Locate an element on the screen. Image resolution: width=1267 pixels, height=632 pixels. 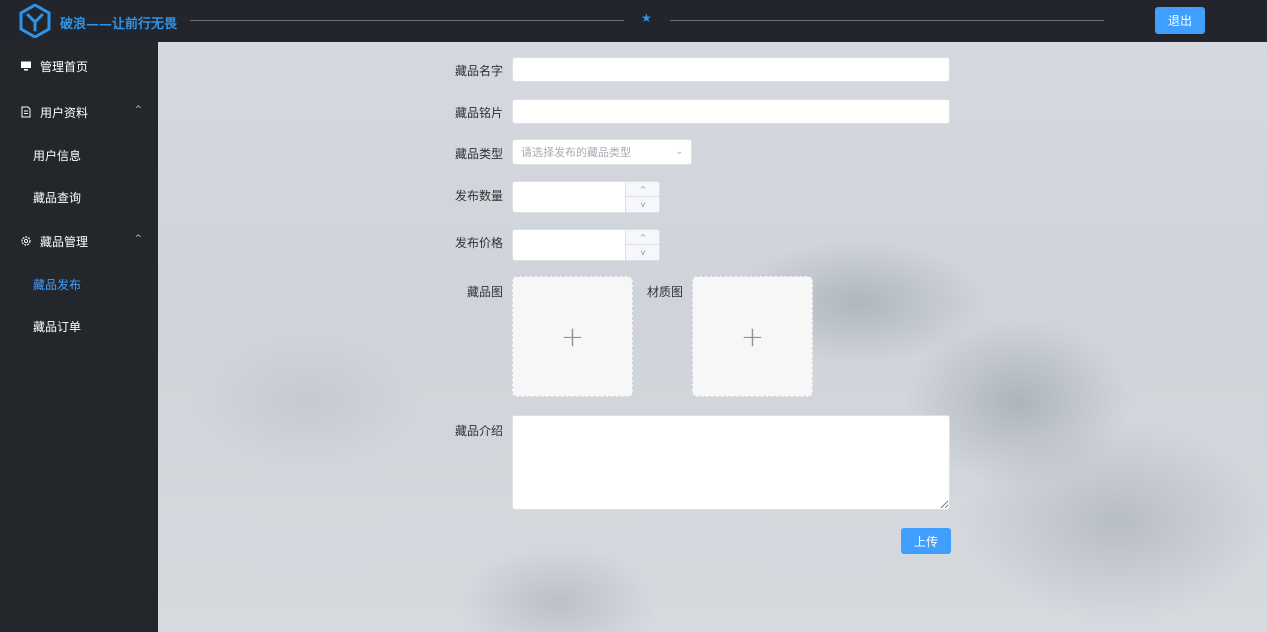
chevron-down-icon: ⌄ is located at coordinates (679, 152).